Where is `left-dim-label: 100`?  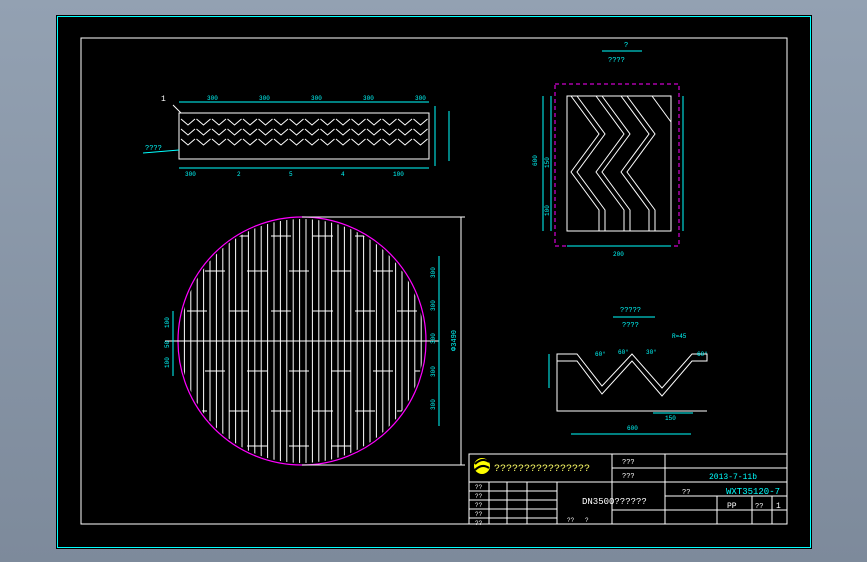 left-dim-label: 100 is located at coordinates (167, 322).